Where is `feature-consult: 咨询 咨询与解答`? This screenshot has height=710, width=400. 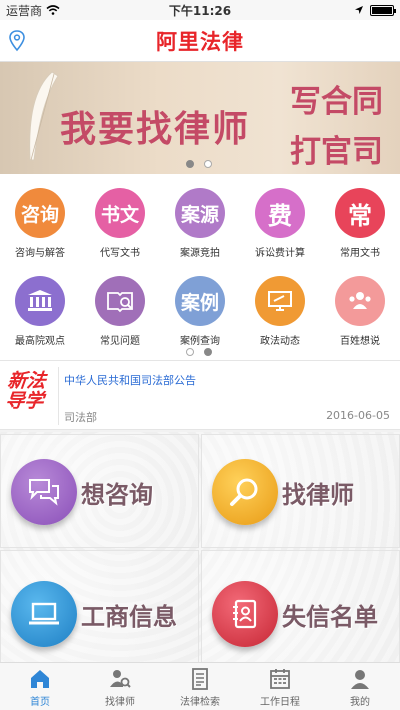 feature-consult: 咨询 咨询与解答 is located at coordinates (40, 223).